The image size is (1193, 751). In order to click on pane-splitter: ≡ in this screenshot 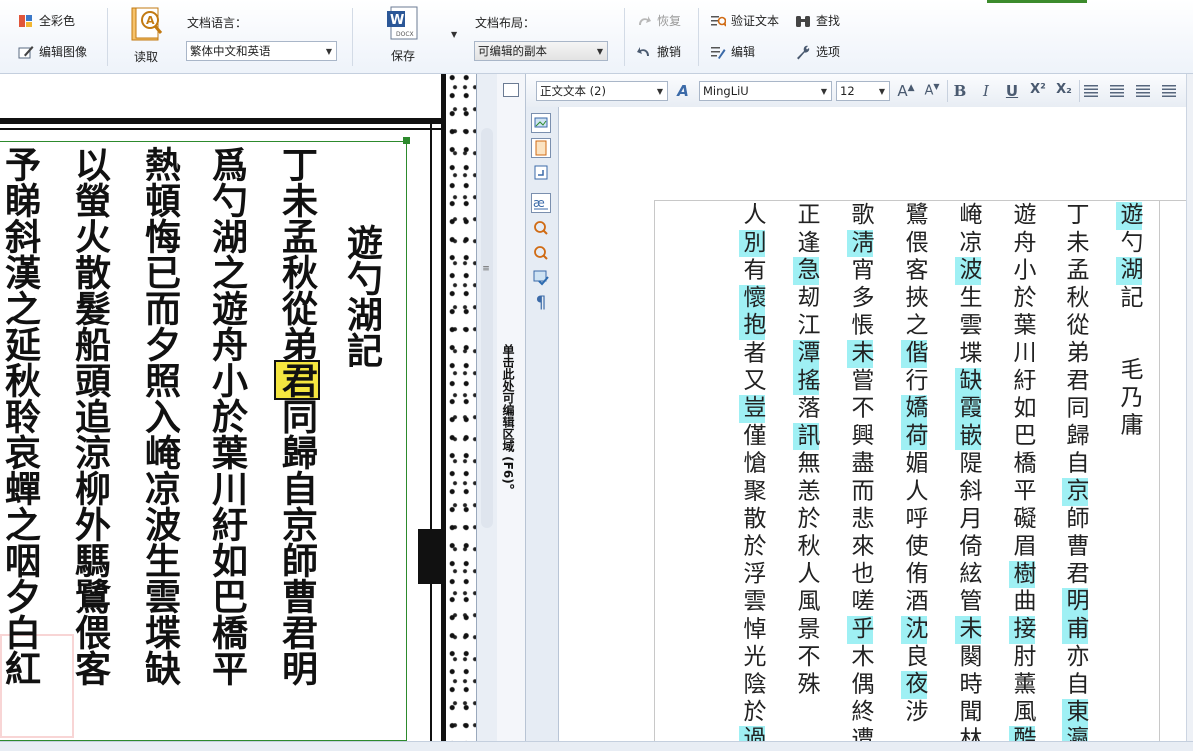, I will do `click(487, 407)`.